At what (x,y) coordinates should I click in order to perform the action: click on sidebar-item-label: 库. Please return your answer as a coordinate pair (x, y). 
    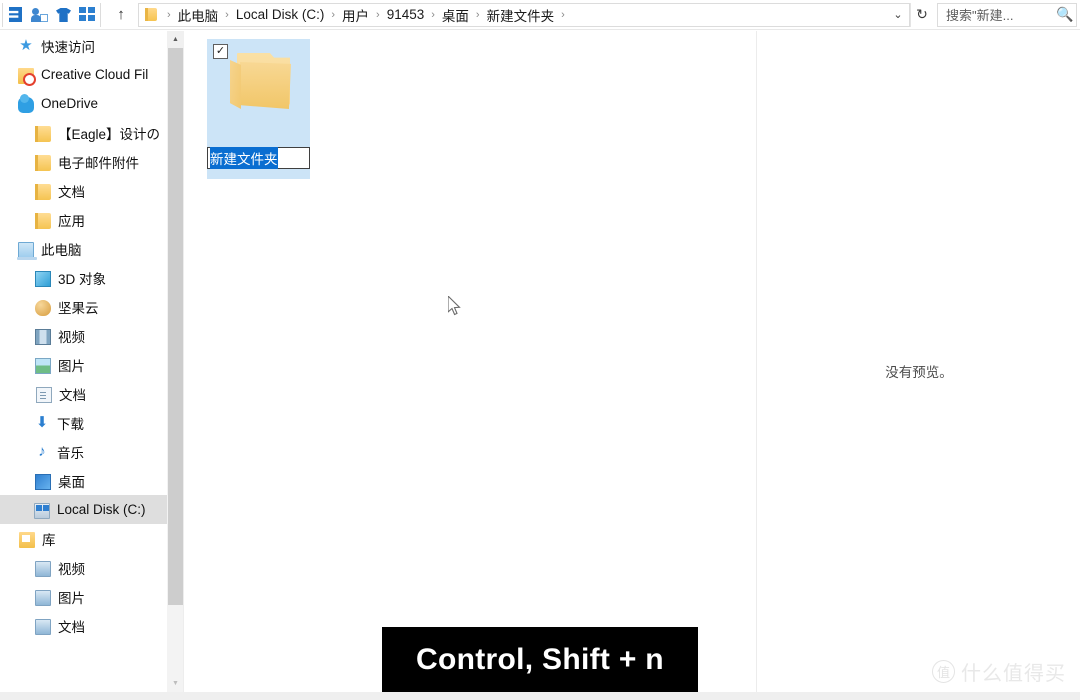
    Looking at the image, I should click on (49, 540).